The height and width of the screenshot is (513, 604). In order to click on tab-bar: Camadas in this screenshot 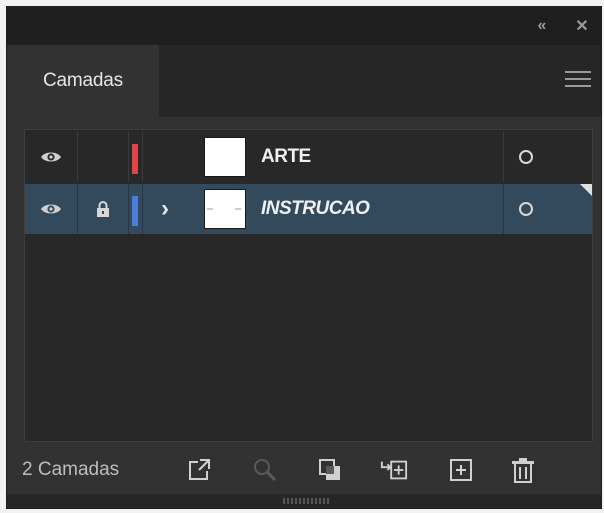, I will do `click(304, 81)`.